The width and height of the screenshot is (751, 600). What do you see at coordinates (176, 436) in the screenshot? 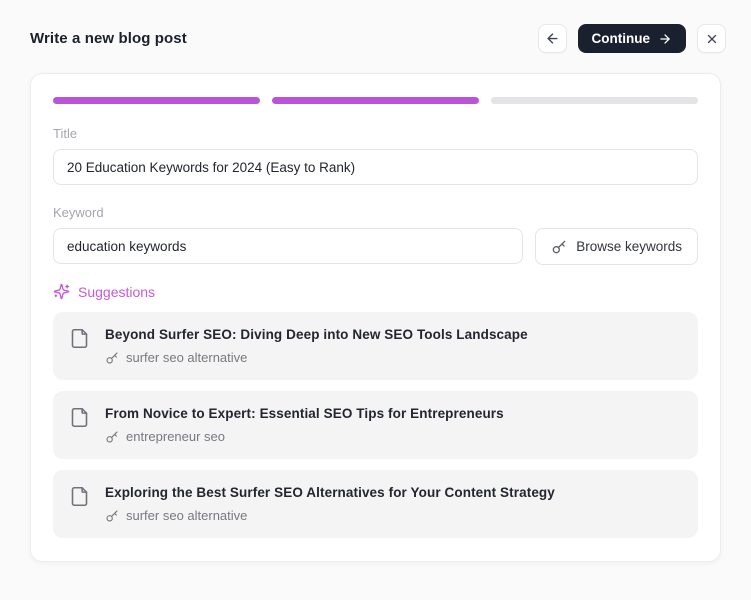
I see `suggestion-keyword: entrepreneur seo` at bounding box center [176, 436].